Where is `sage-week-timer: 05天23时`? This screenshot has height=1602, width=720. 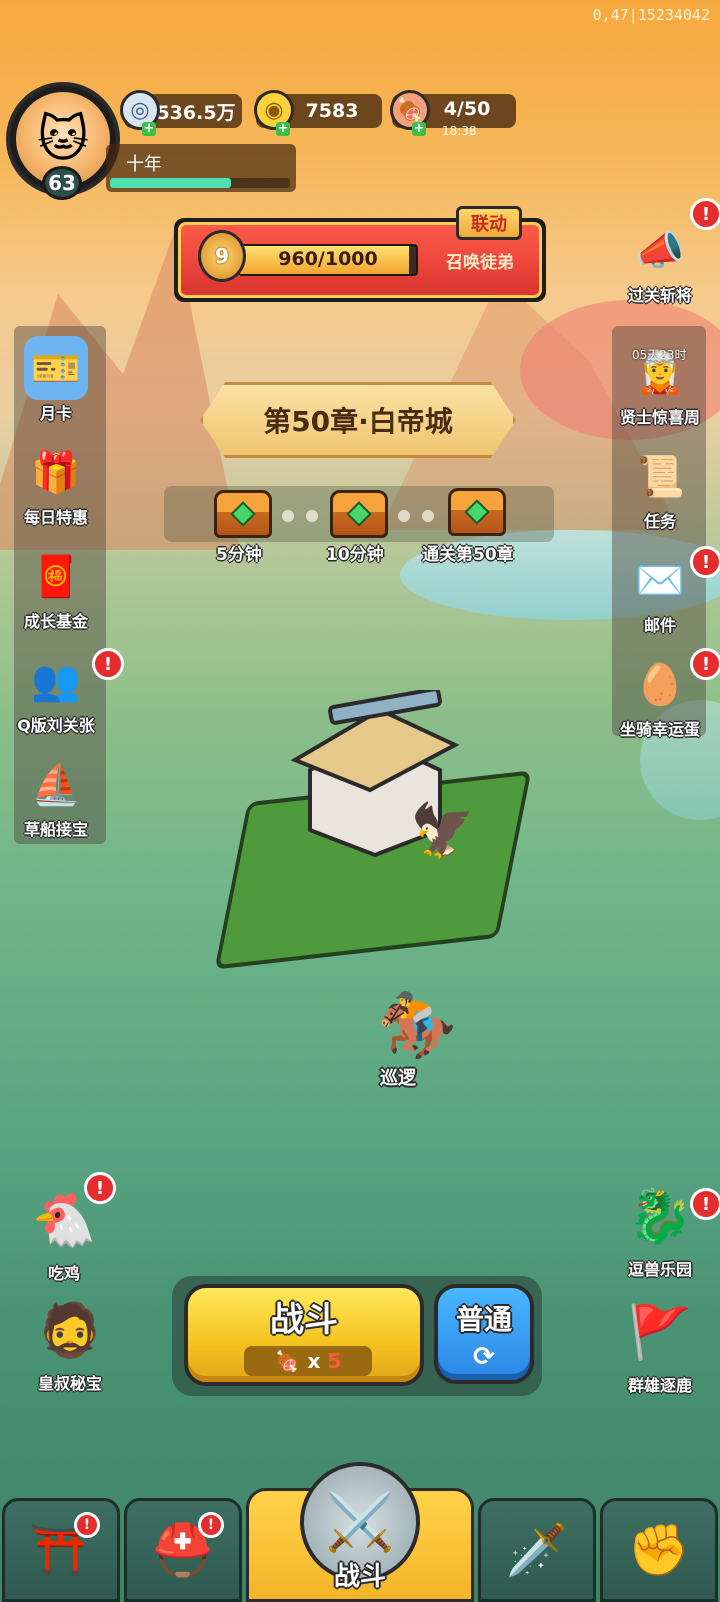 sage-week-timer: 05天23时 is located at coordinates (659, 355).